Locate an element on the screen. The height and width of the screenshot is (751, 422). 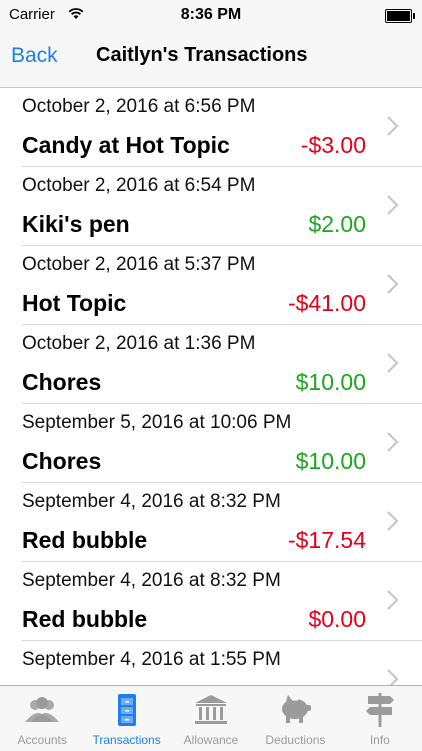
bank-icon is located at coordinates (211, 709).